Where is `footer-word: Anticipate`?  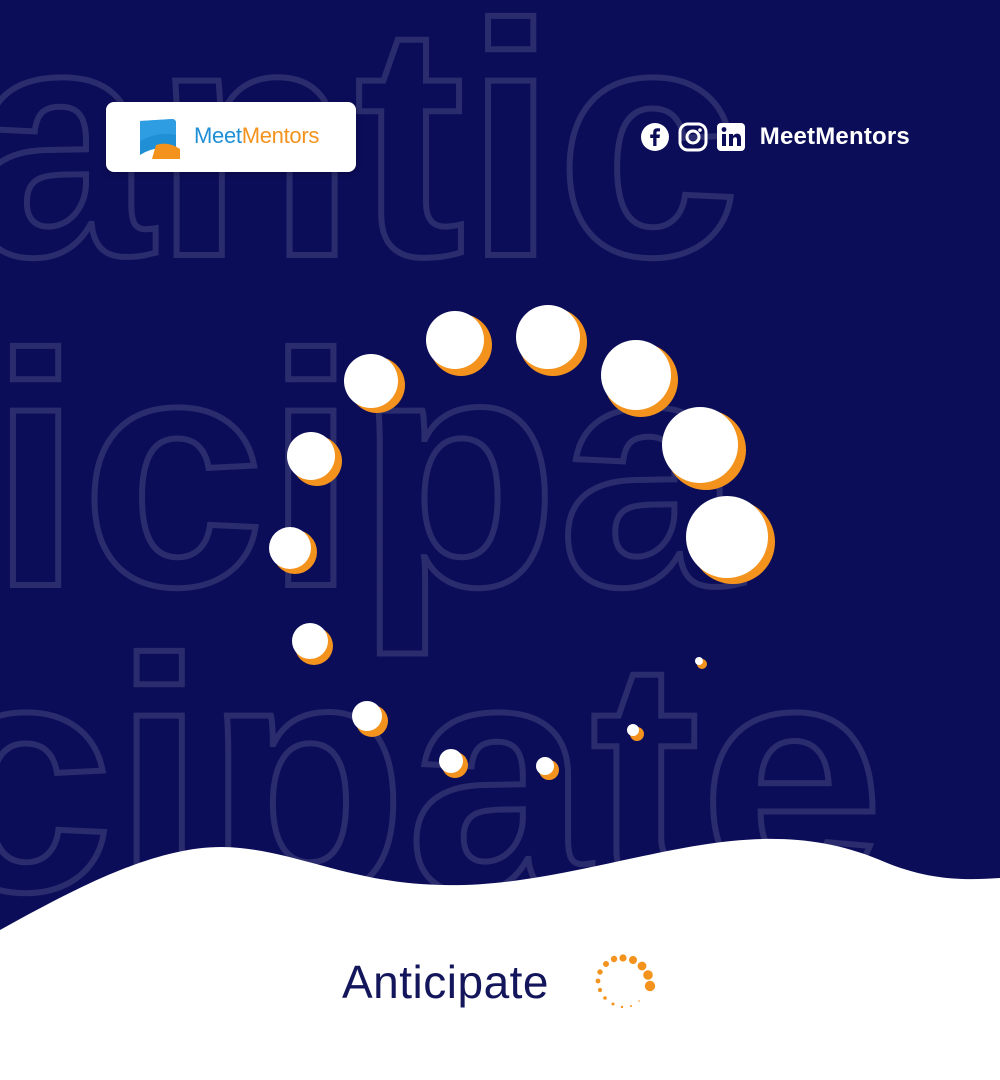 footer-word: Anticipate is located at coordinates (446, 982).